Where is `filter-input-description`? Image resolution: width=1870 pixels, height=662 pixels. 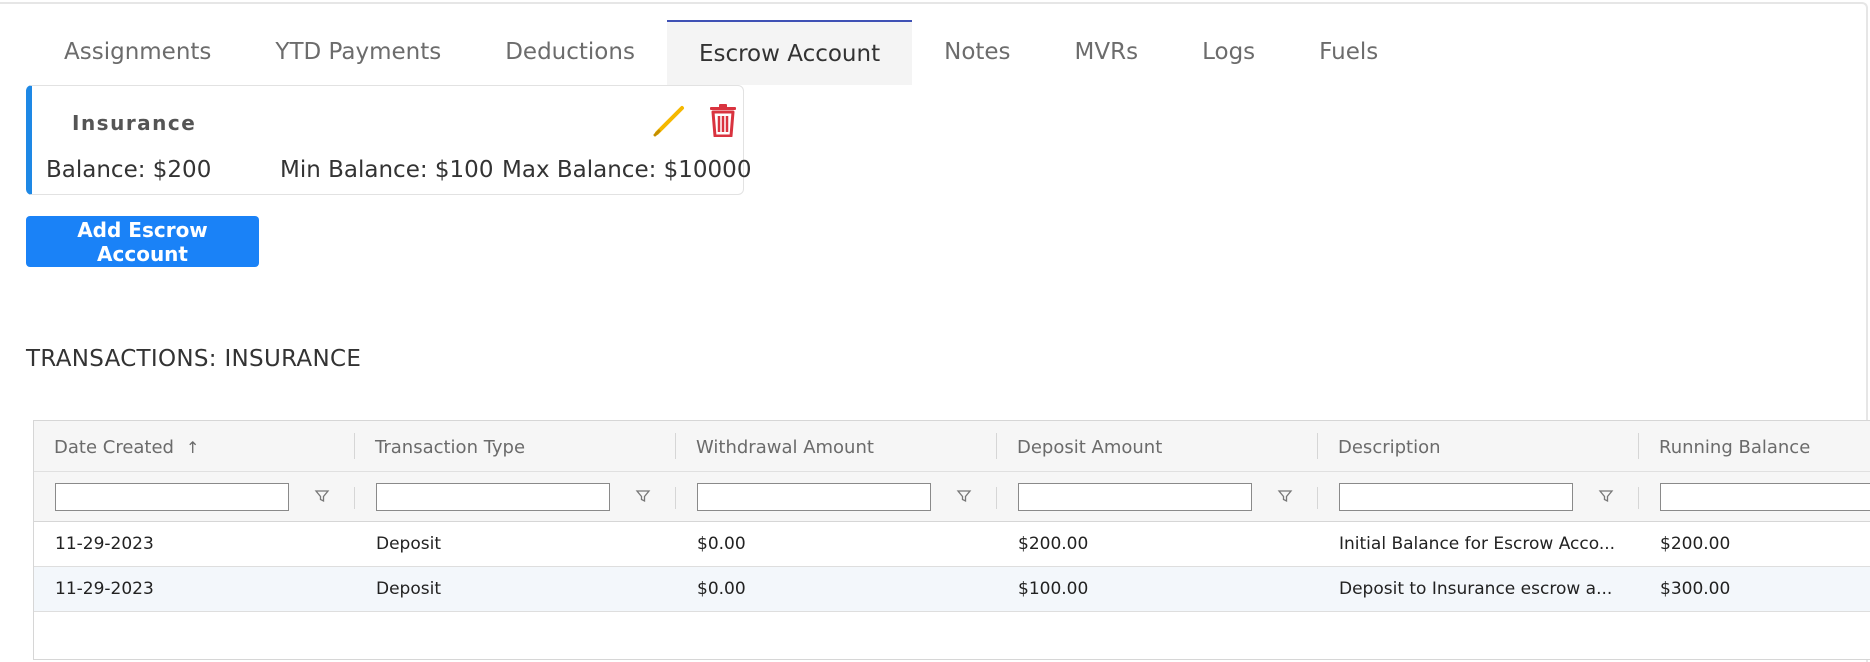
filter-input-description is located at coordinates (1456, 497).